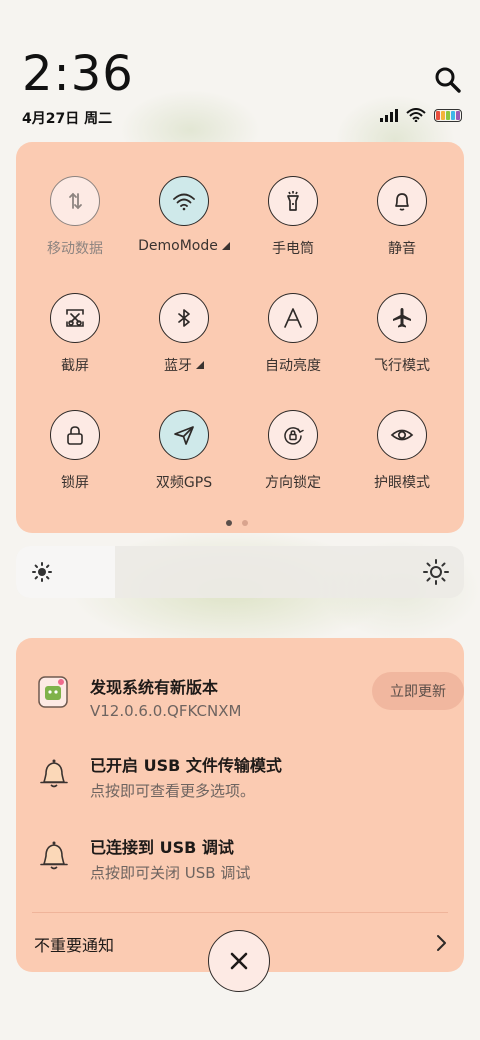  What do you see at coordinates (184, 465) in the screenshot?
I see `quick-tile-location-arrow: 双频GPS` at bounding box center [184, 465].